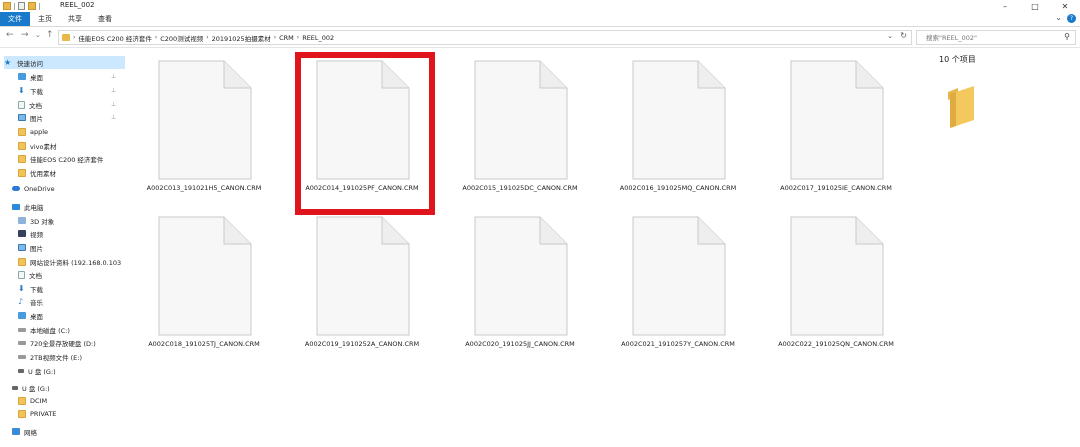 Image resolution: width=1080 pixels, height=447 pixels. I want to click on search-input, so click(991, 37).